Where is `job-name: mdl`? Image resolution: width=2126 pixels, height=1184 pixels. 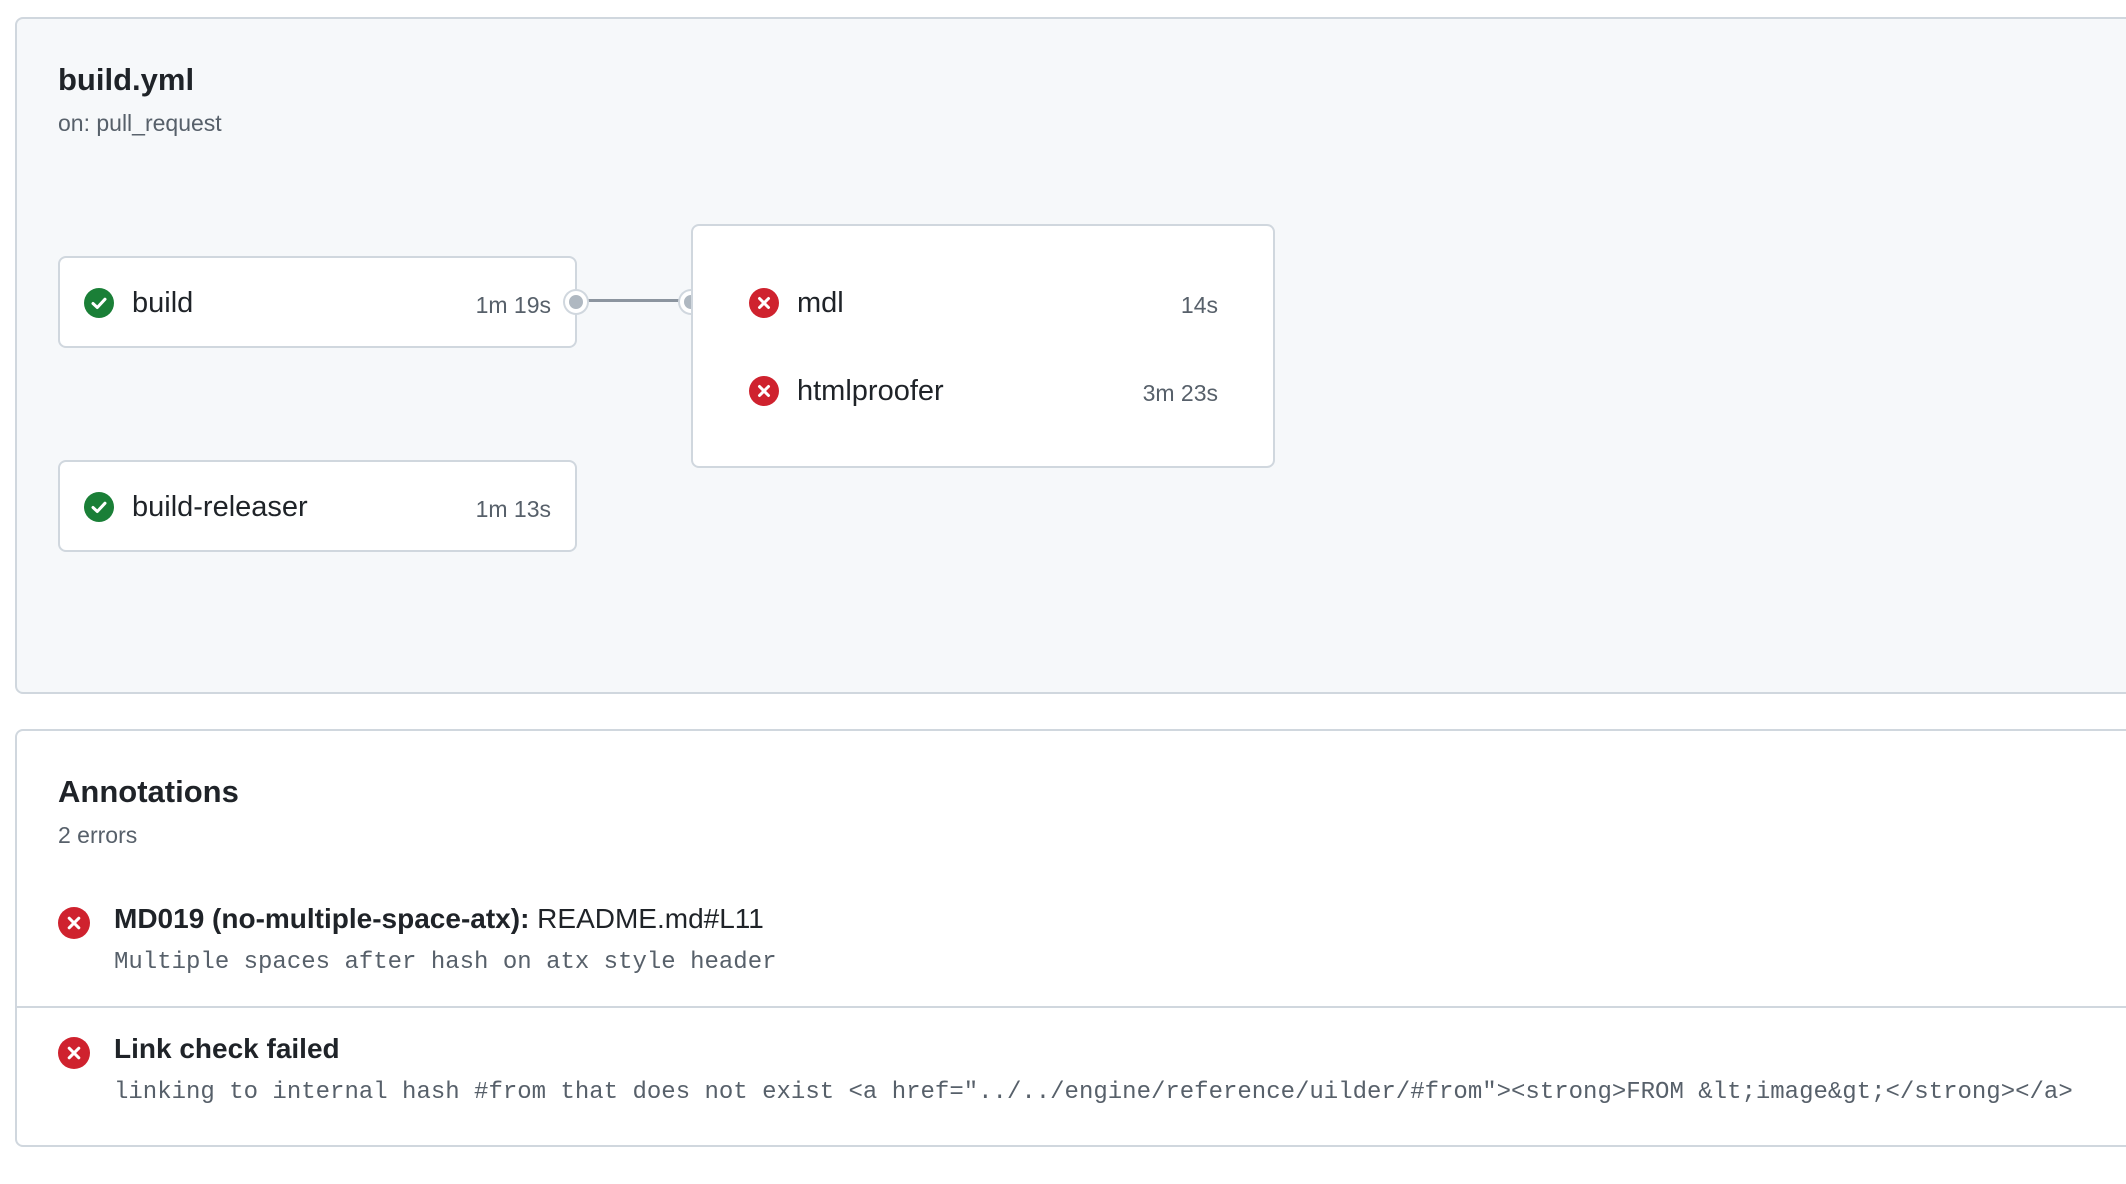
job-name: mdl is located at coordinates (820, 303).